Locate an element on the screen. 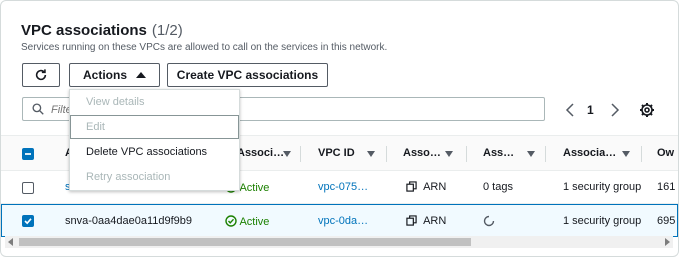  loading-spinner-icon is located at coordinates (489, 221).